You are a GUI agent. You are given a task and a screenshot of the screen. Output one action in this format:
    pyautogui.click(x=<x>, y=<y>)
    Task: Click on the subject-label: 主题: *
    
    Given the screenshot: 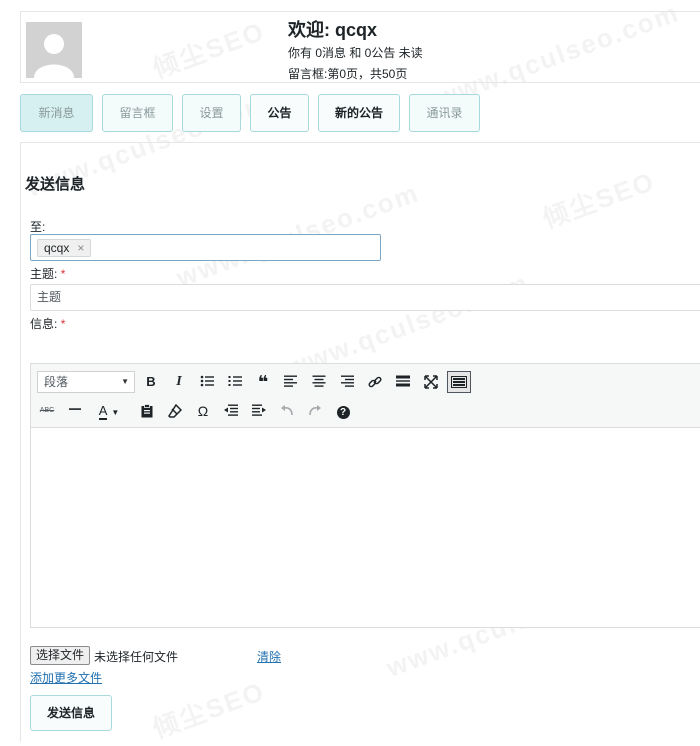 What is the action you would take?
    pyautogui.click(x=47, y=273)
    